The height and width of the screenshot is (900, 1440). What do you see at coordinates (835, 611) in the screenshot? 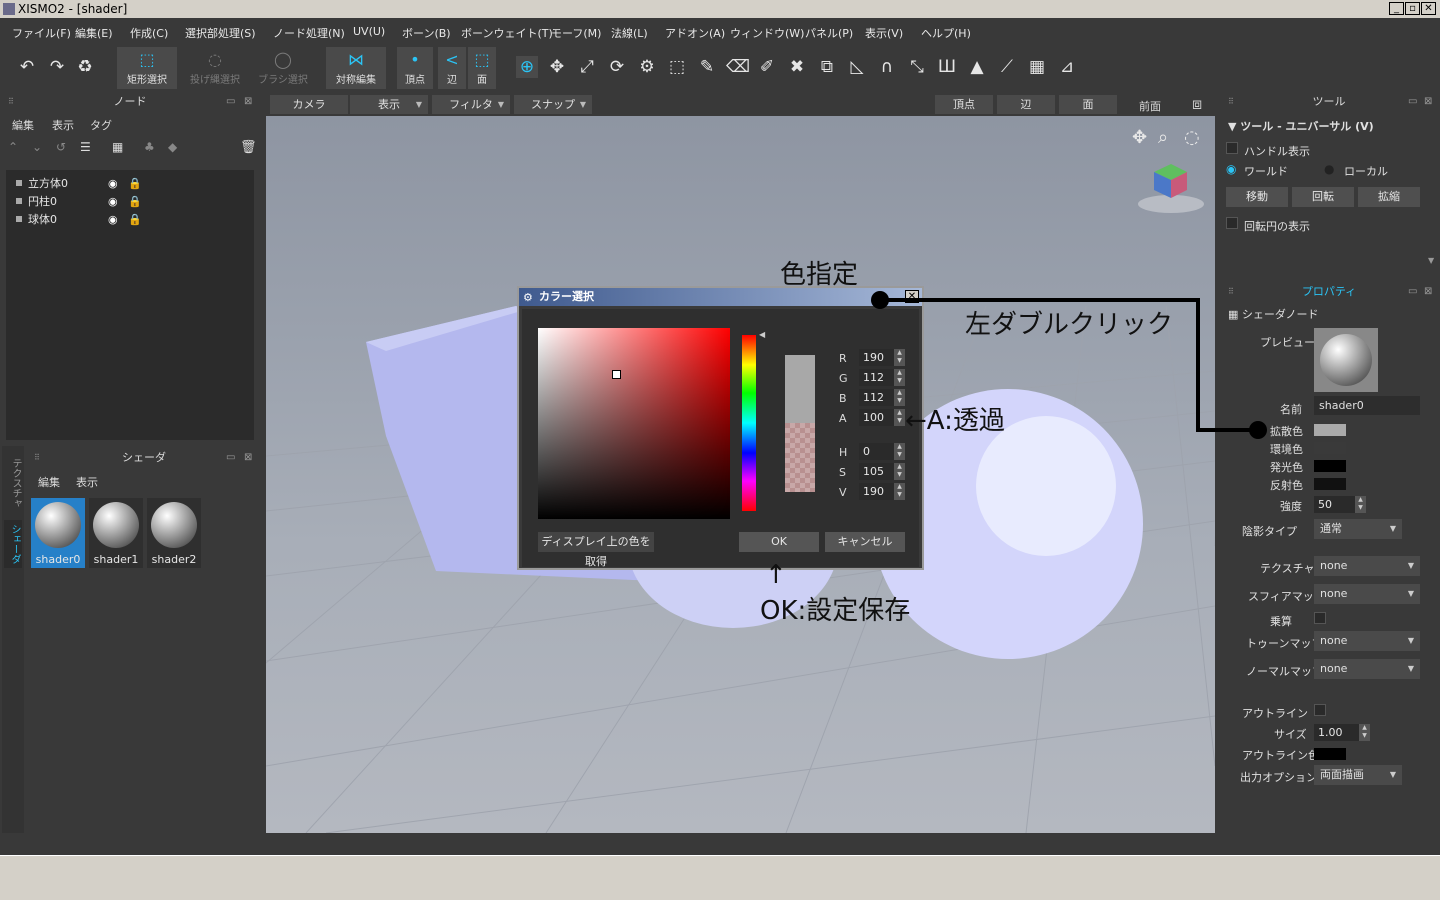
I see `annotation-ok: OK:設定保存` at bounding box center [835, 611].